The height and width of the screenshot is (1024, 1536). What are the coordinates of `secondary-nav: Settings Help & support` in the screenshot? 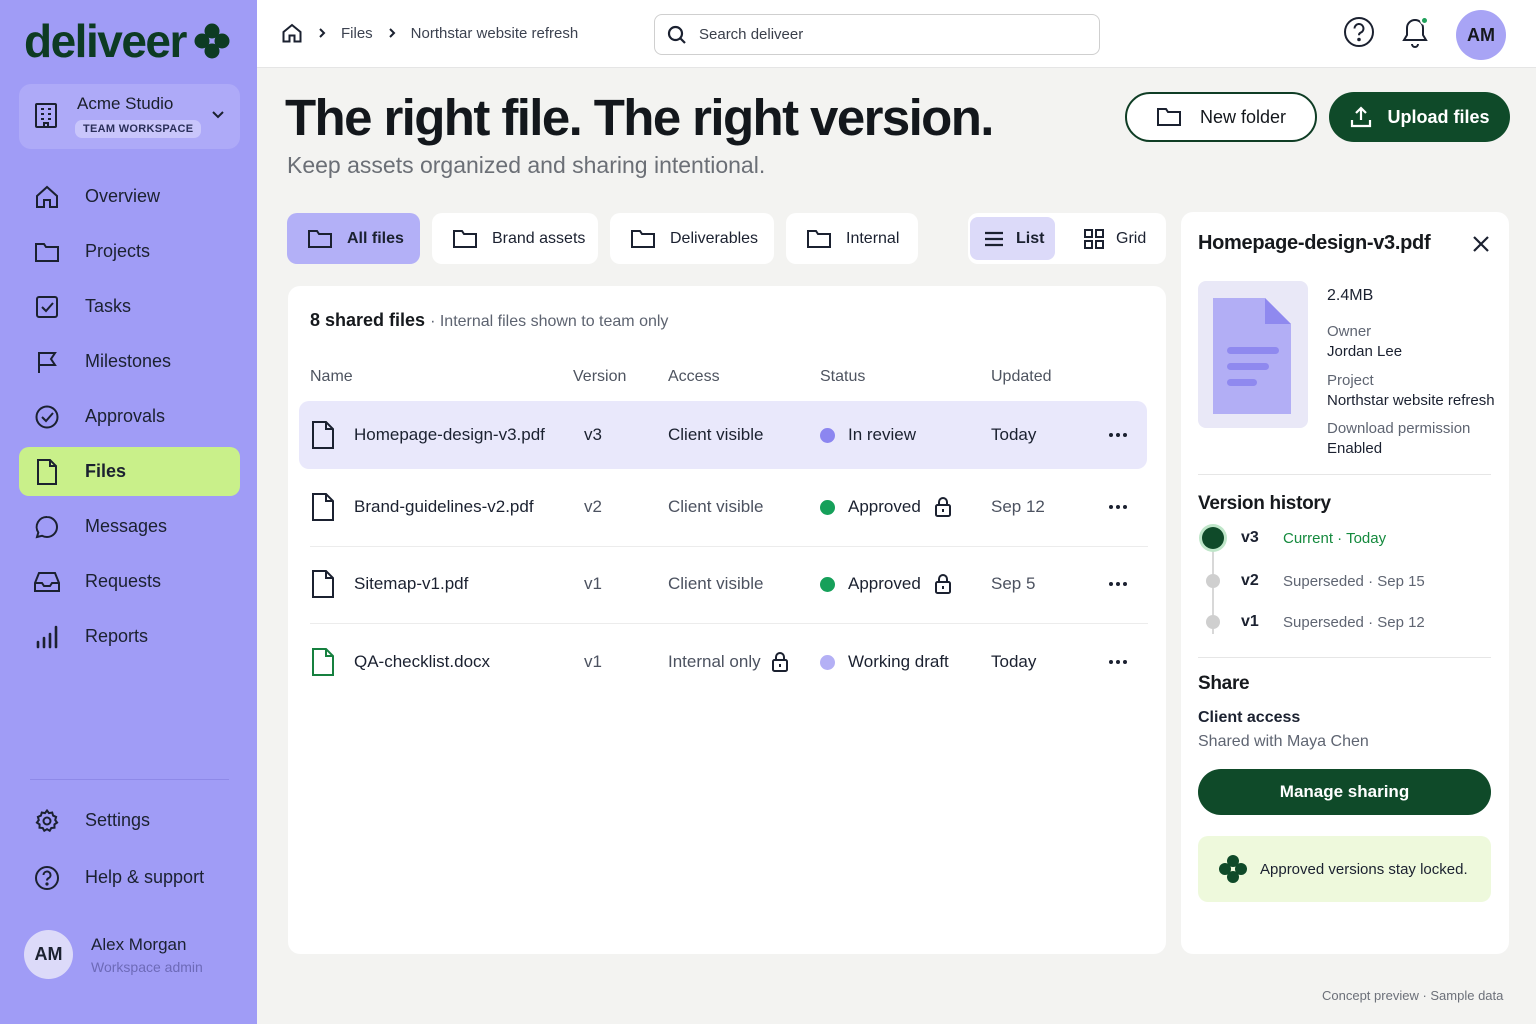 It's located at (129, 853).